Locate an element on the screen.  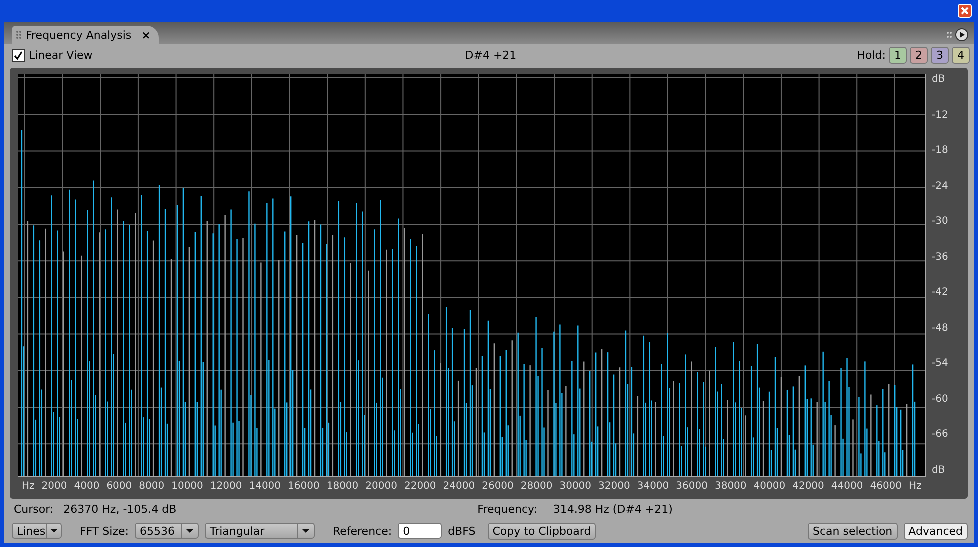
tab-close-button: × is located at coordinates (146, 35).